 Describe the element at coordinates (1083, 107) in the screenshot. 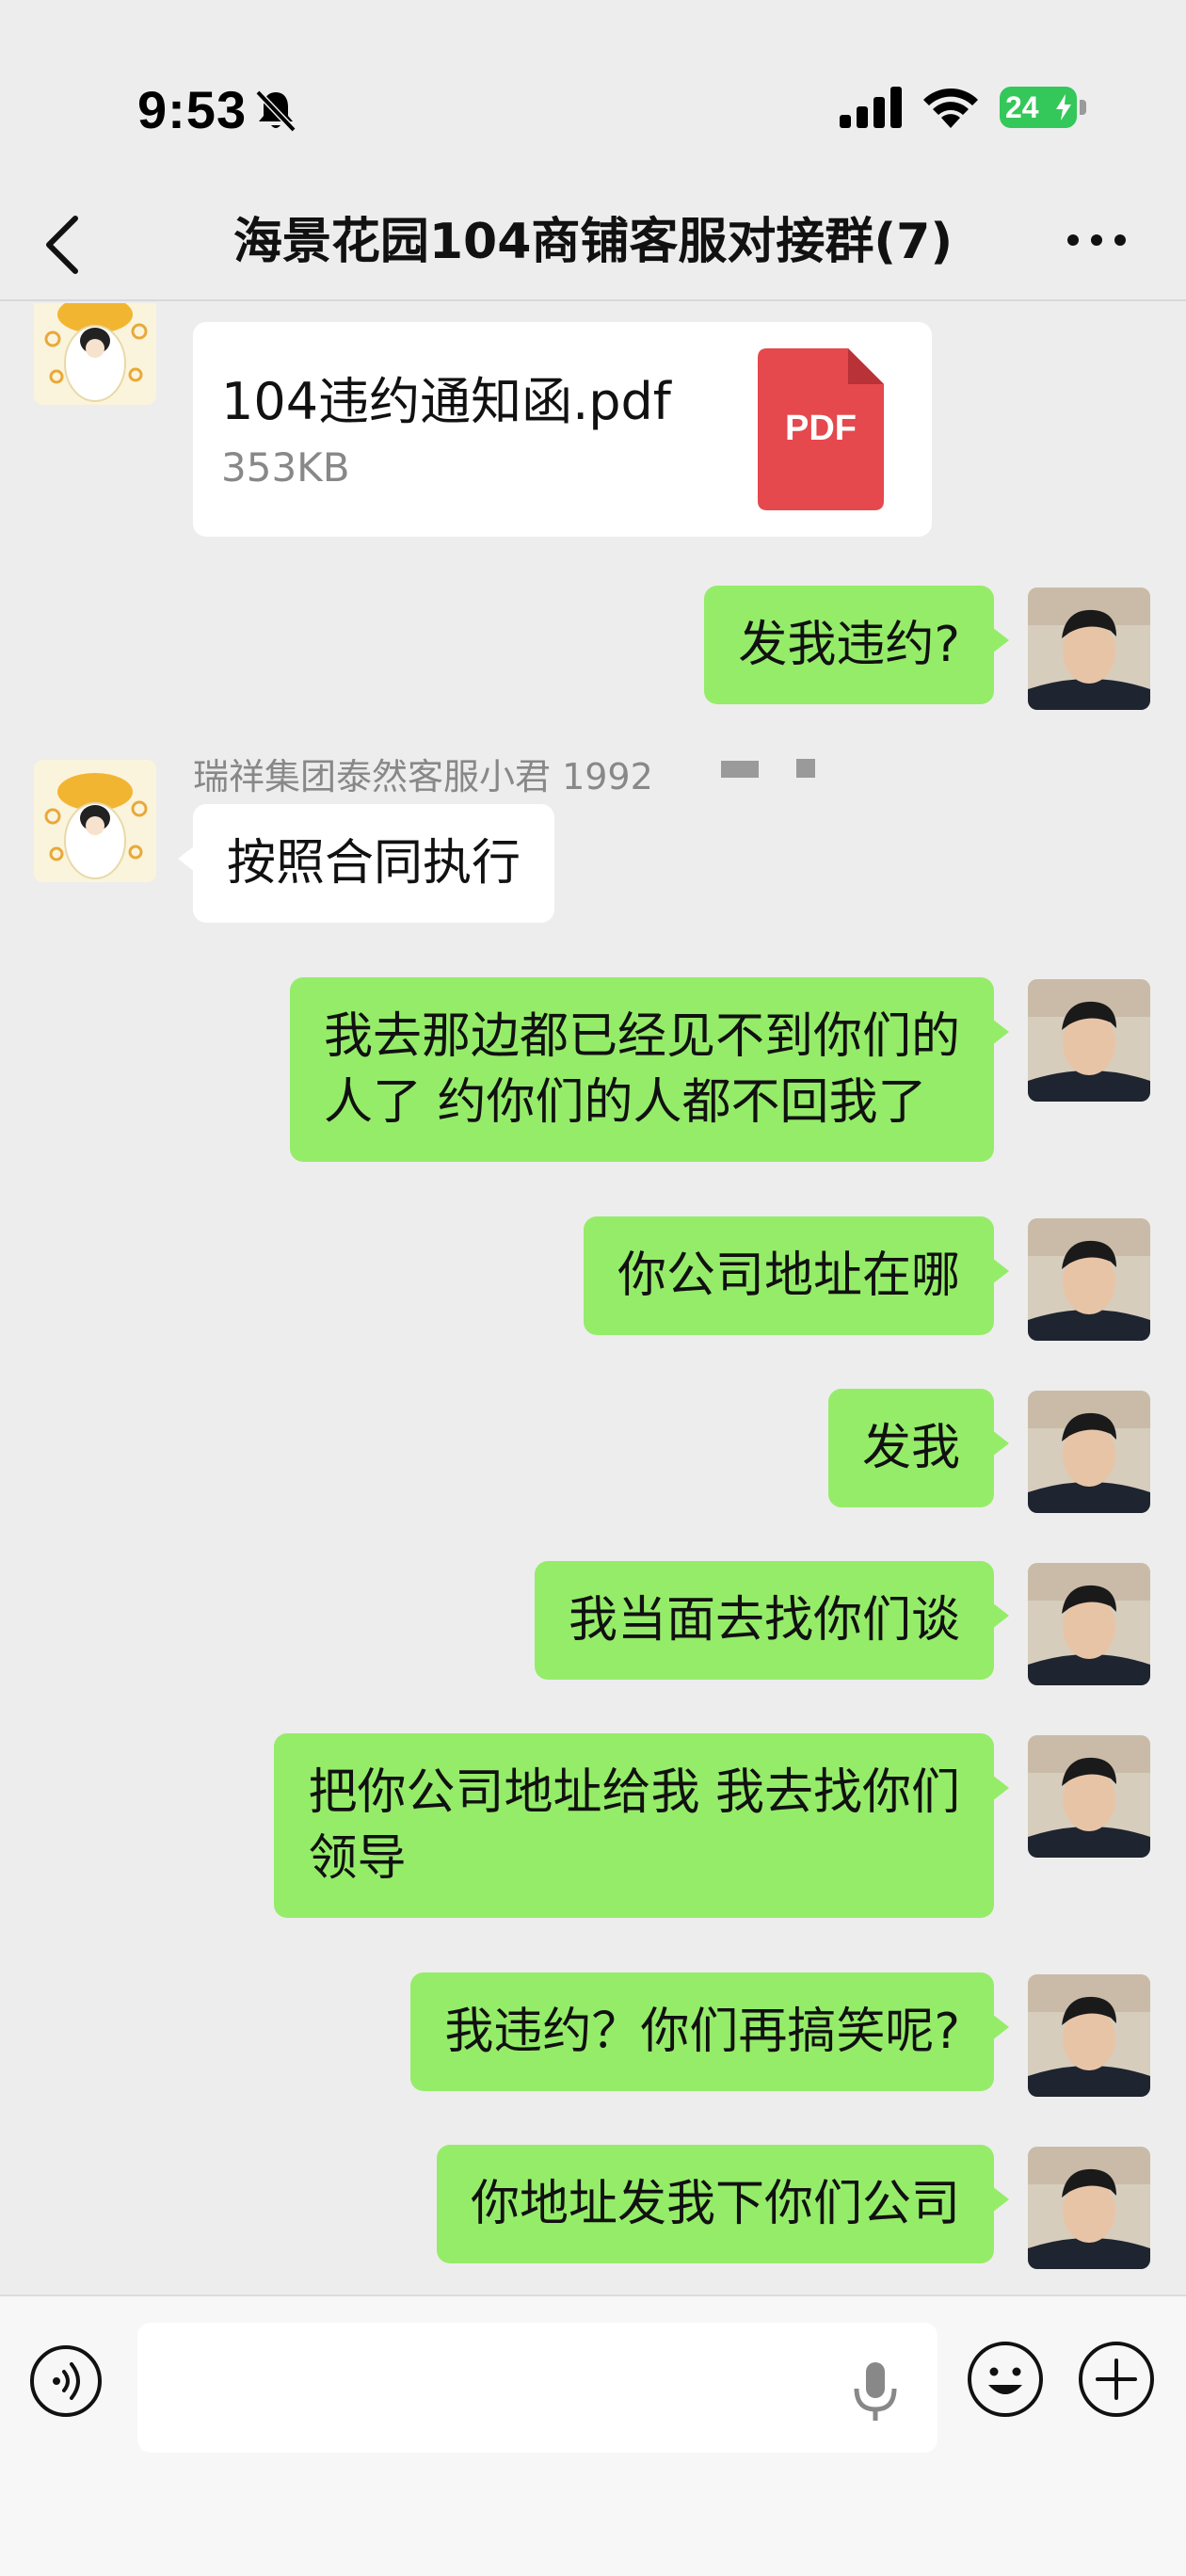

I see `battery-tip` at that location.